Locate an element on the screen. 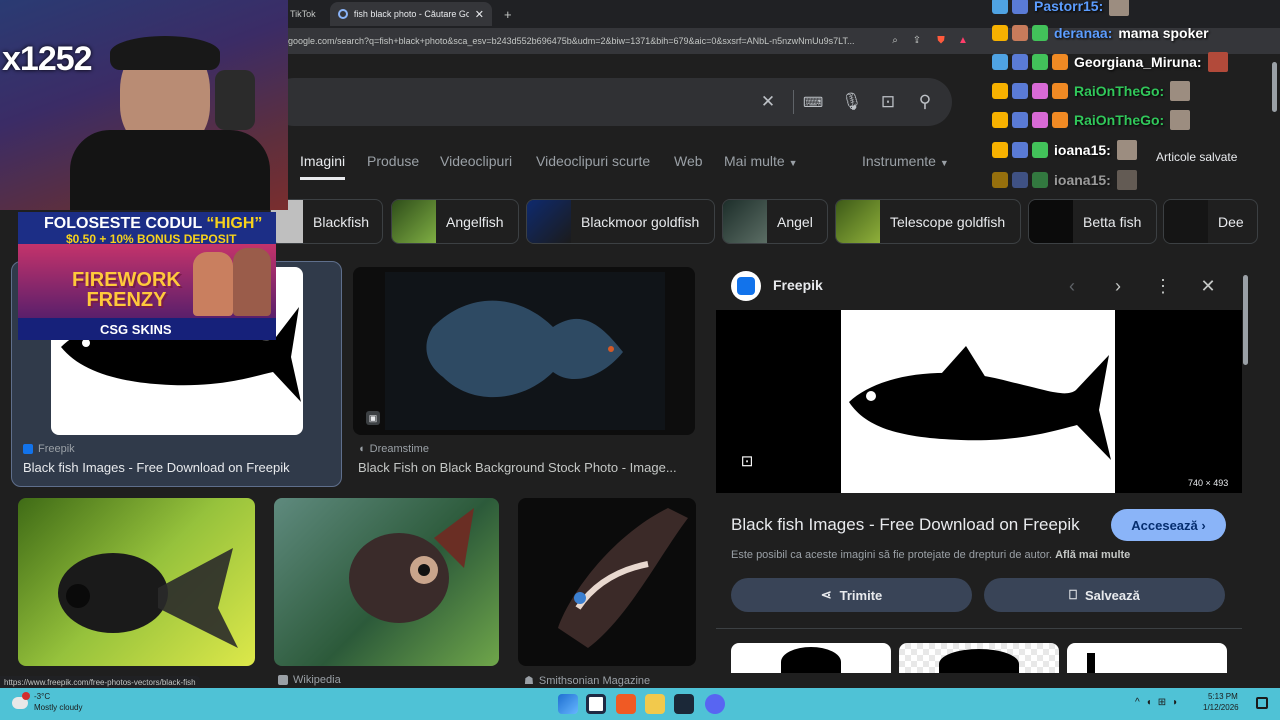  chat-username: Pastorr15: is located at coordinates (1069, 7).